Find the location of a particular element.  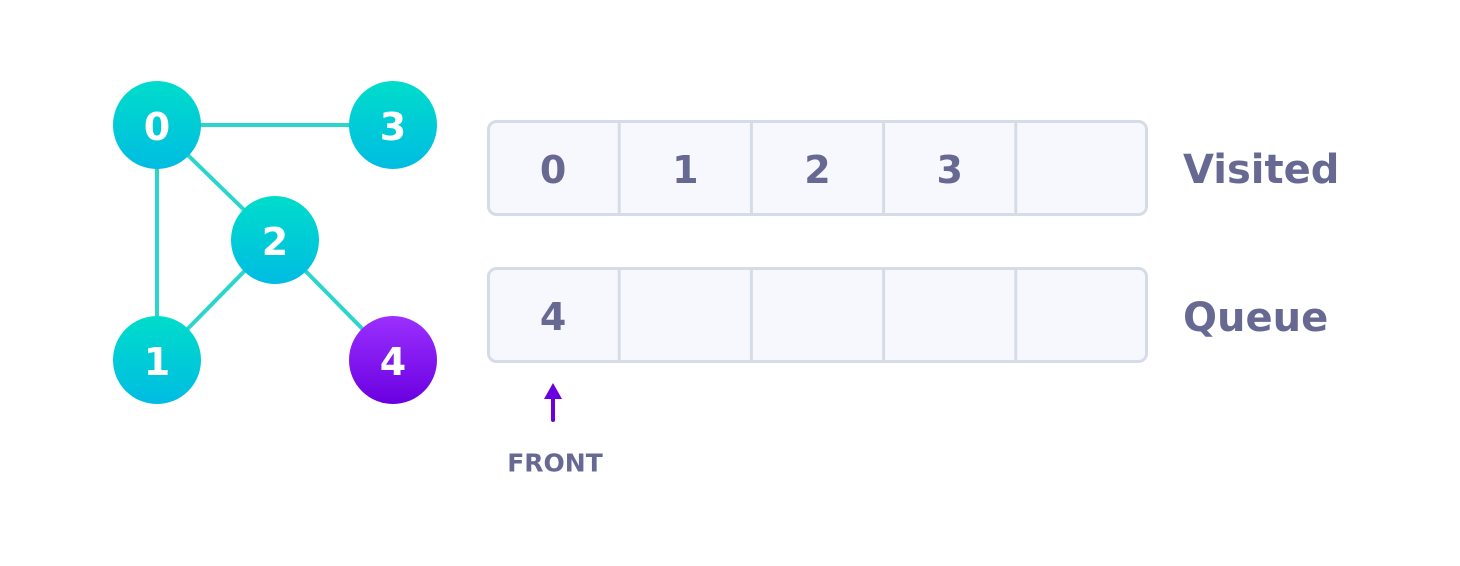

cell-value: 4 is located at coordinates (553, 317).